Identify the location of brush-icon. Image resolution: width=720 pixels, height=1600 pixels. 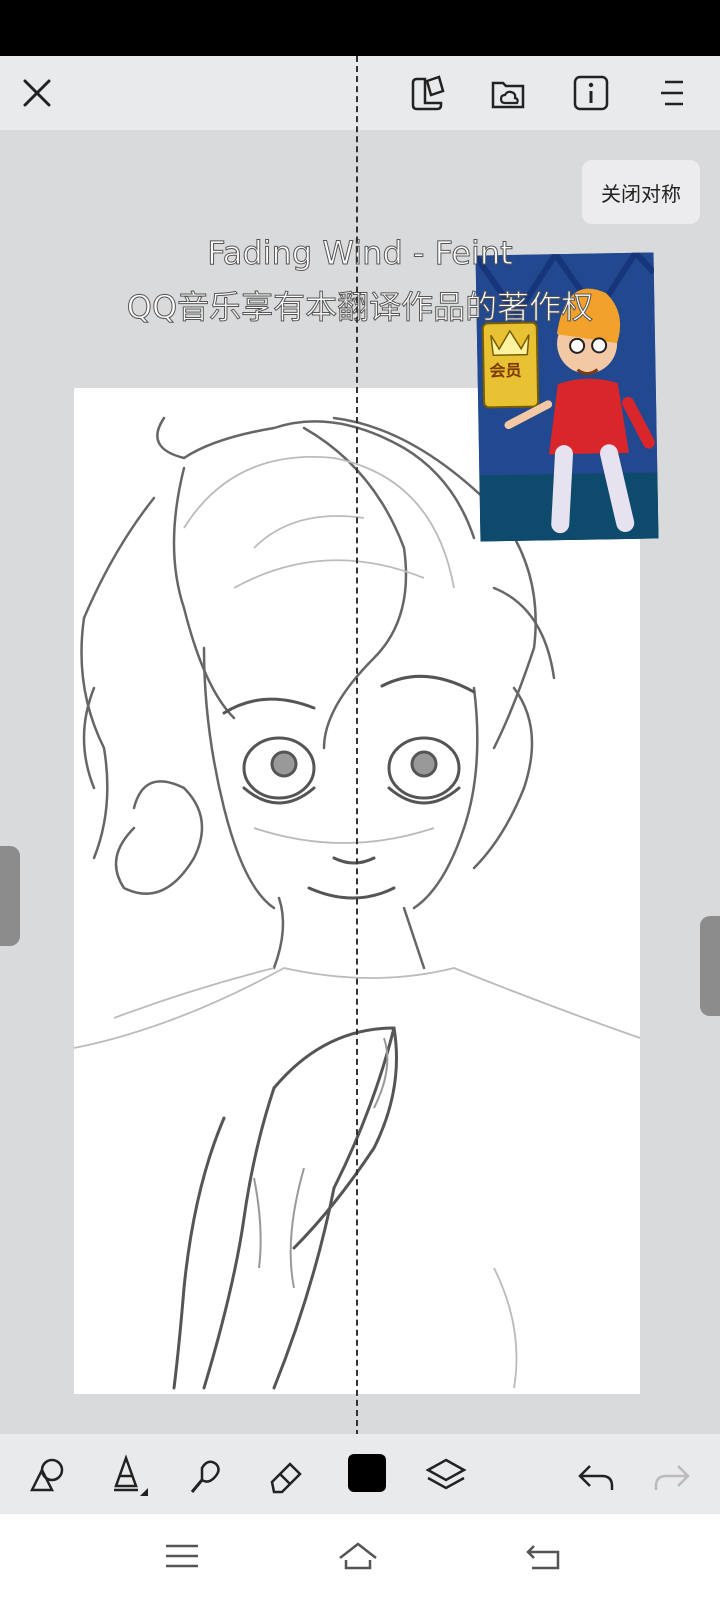
(131, 1475).